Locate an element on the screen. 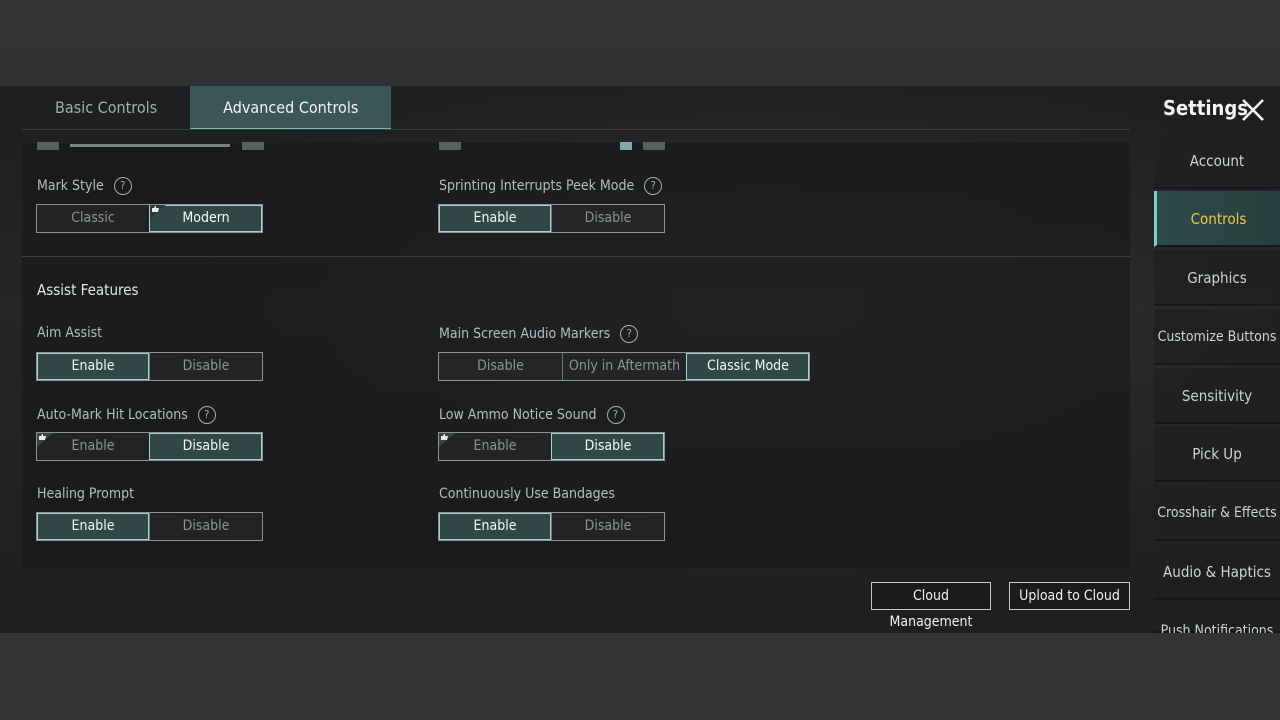  low-ammo-label: Low Ammo Notice Sound ? is located at coordinates (532, 415).